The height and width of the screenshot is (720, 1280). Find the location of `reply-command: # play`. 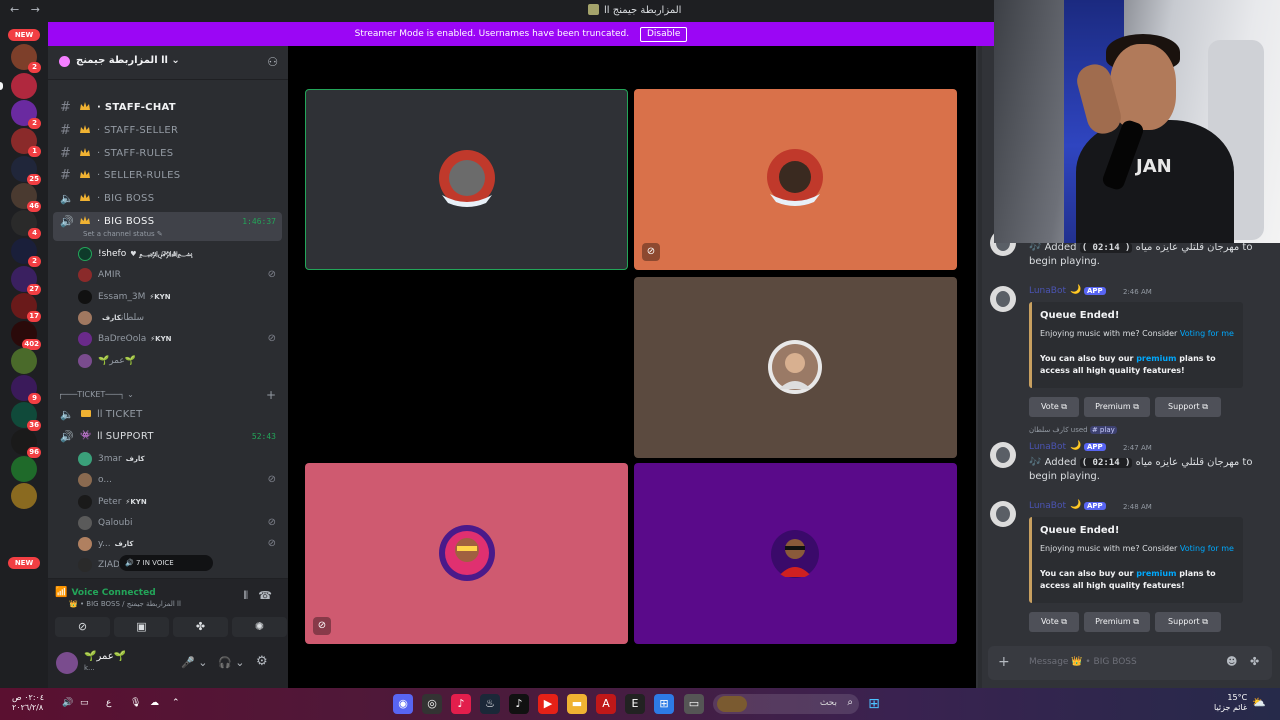

reply-command: # play is located at coordinates (1103, 430).